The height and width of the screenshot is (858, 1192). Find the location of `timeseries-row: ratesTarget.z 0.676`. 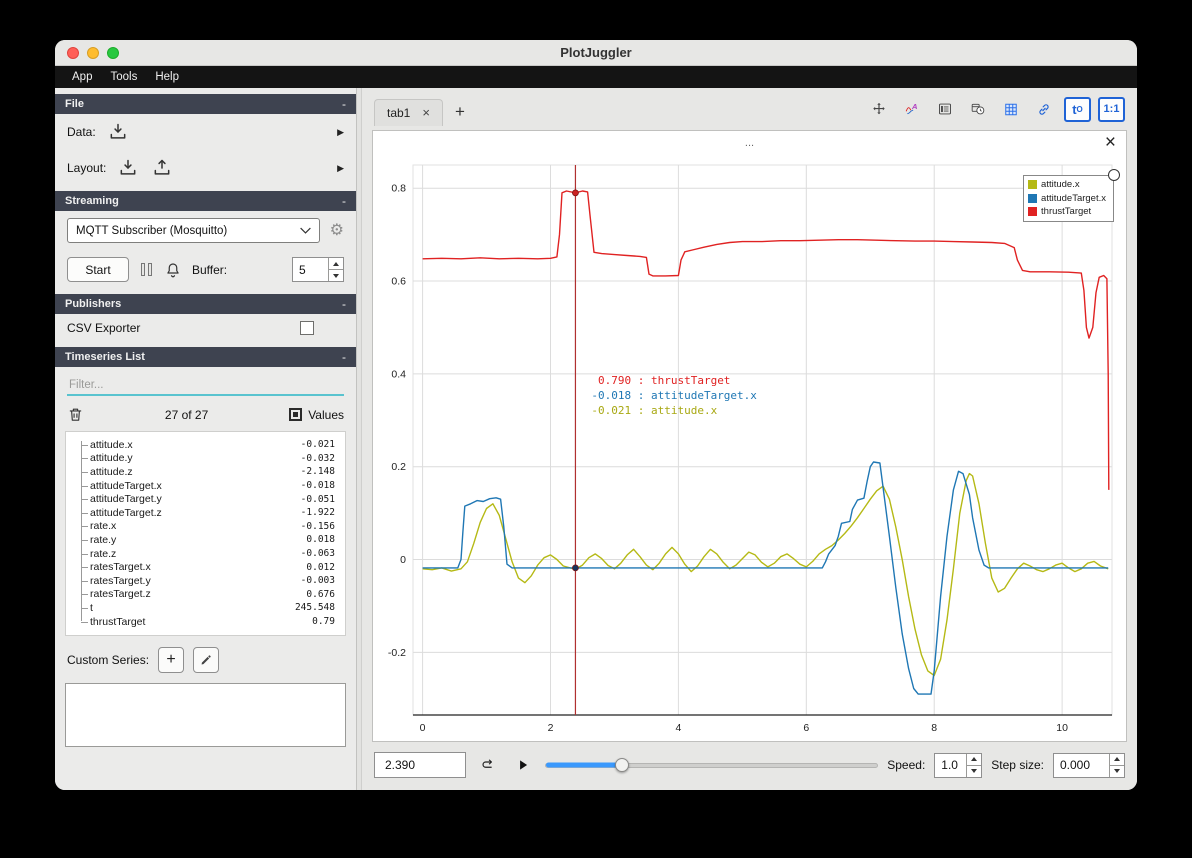

timeseries-row: ratesTarget.z 0.676 is located at coordinates (211, 595).